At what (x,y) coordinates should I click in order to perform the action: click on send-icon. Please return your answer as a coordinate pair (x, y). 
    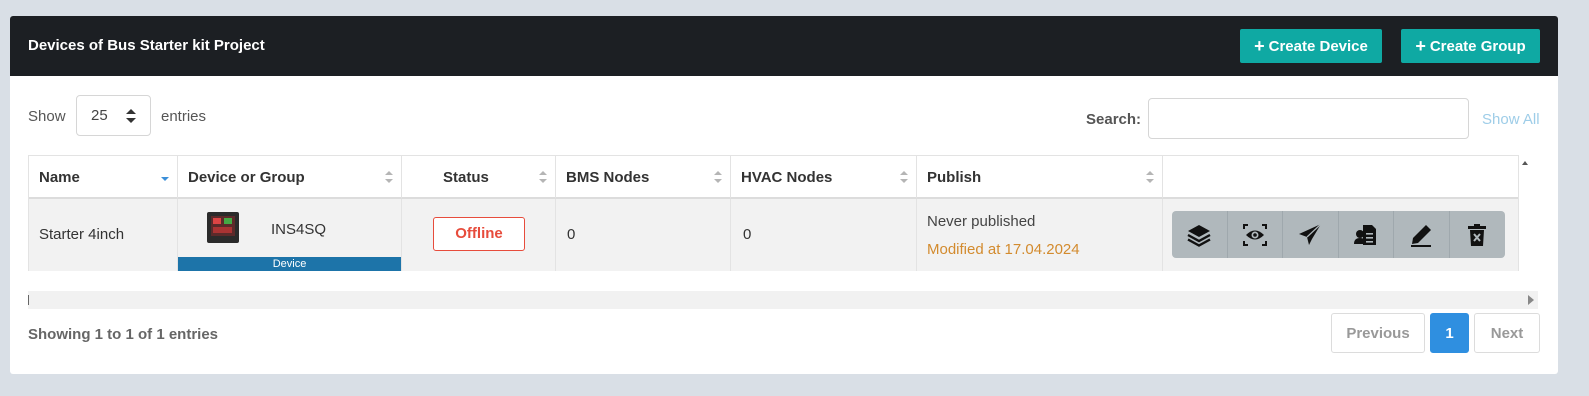
    Looking at the image, I should click on (1310, 234).